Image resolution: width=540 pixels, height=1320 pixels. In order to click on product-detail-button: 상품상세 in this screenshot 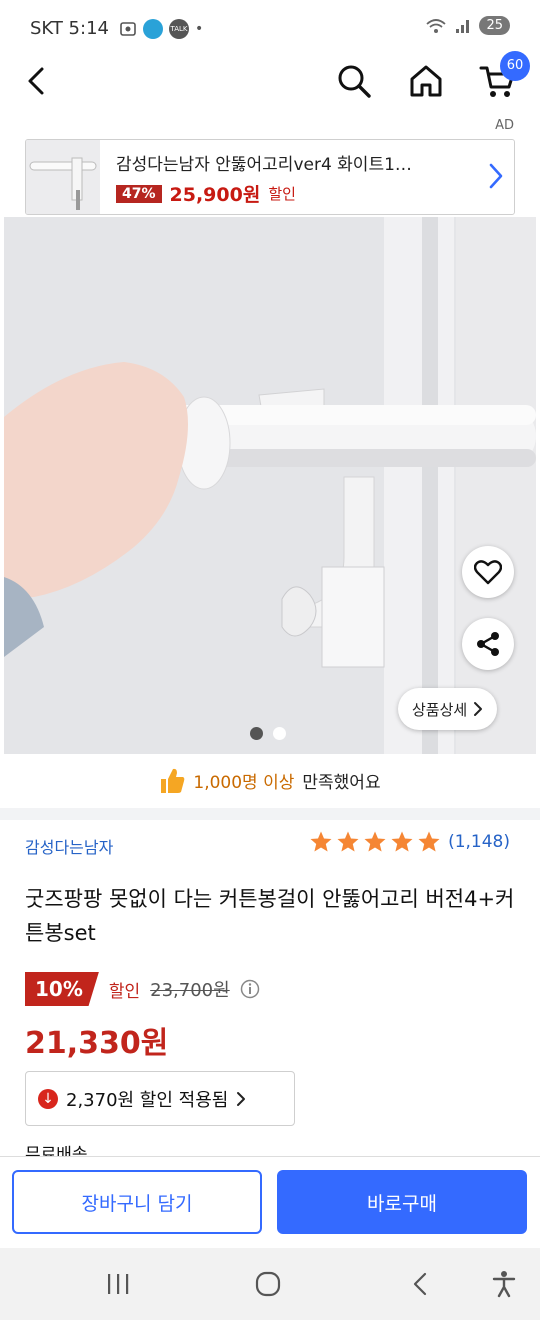, I will do `click(448, 709)`.